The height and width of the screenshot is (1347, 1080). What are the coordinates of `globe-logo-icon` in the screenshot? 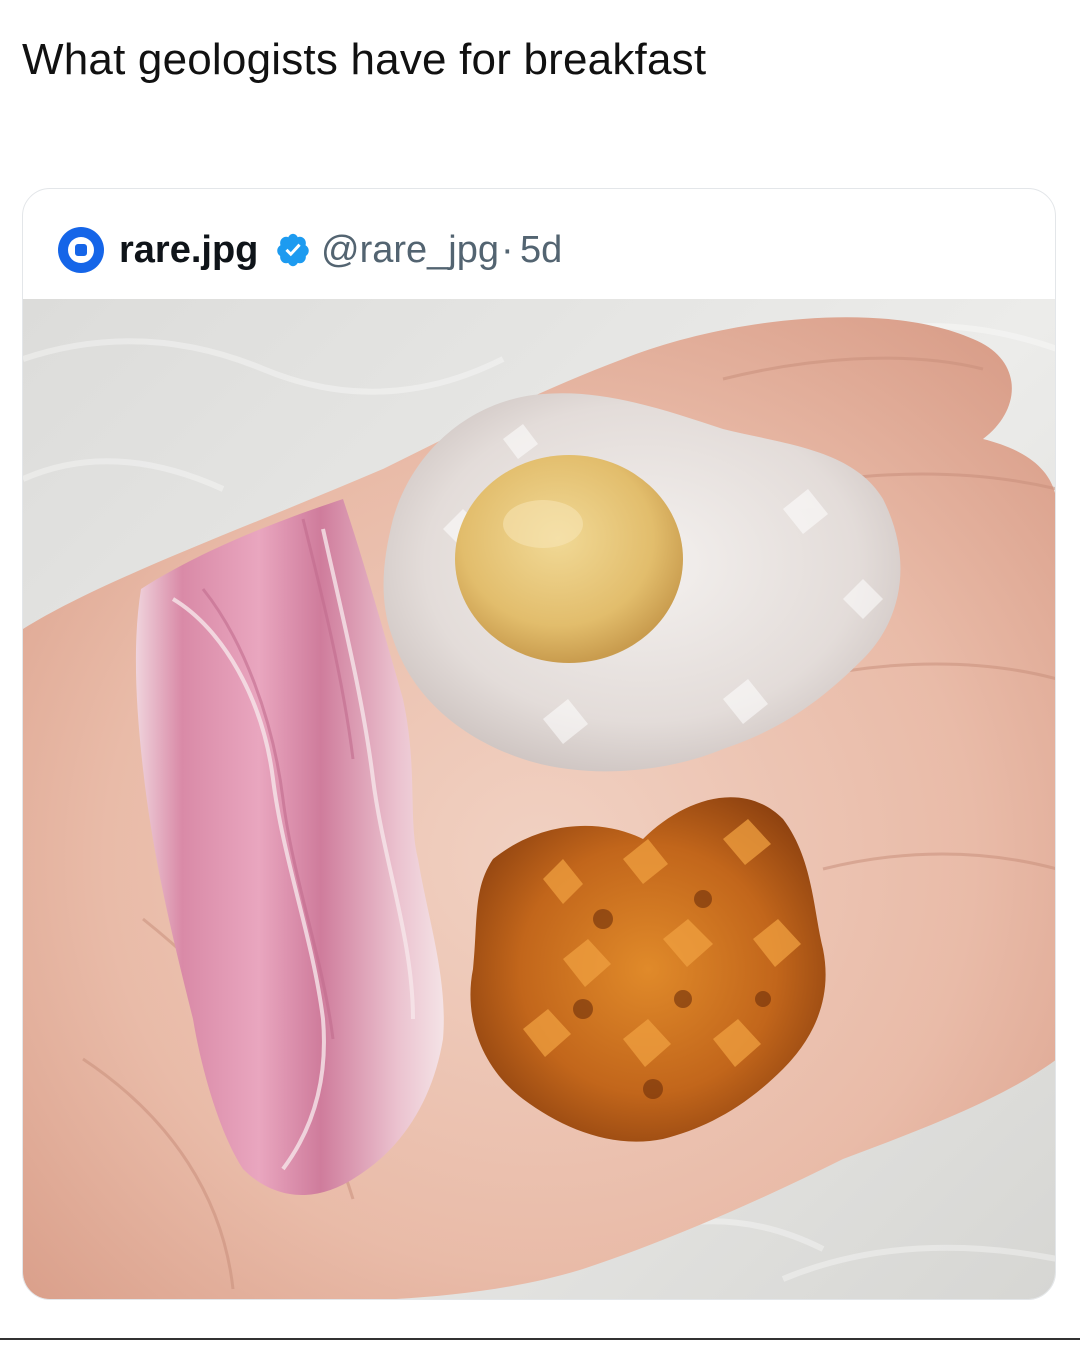 It's located at (81, 250).